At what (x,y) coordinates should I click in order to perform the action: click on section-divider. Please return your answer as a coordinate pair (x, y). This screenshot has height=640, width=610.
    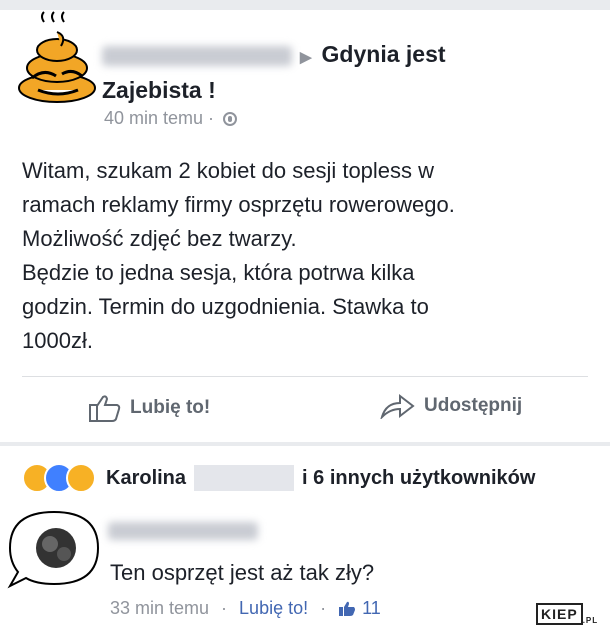
    Looking at the image, I should click on (305, 444).